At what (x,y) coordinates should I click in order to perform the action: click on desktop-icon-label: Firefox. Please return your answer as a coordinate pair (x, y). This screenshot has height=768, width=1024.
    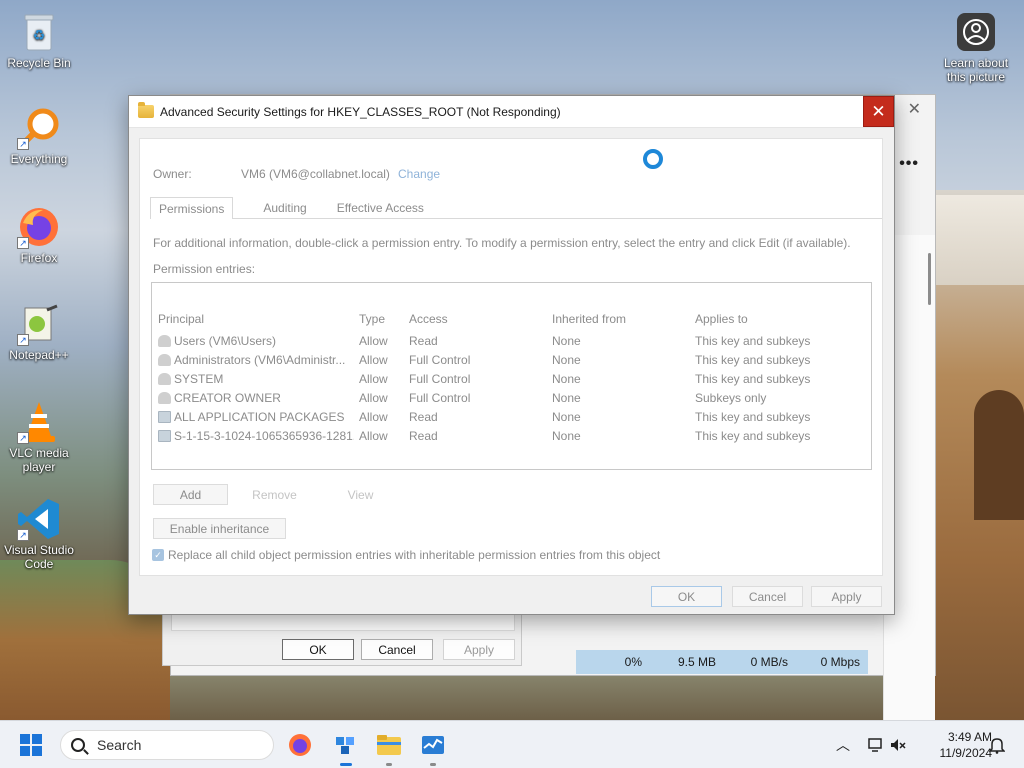
    Looking at the image, I should click on (39, 258).